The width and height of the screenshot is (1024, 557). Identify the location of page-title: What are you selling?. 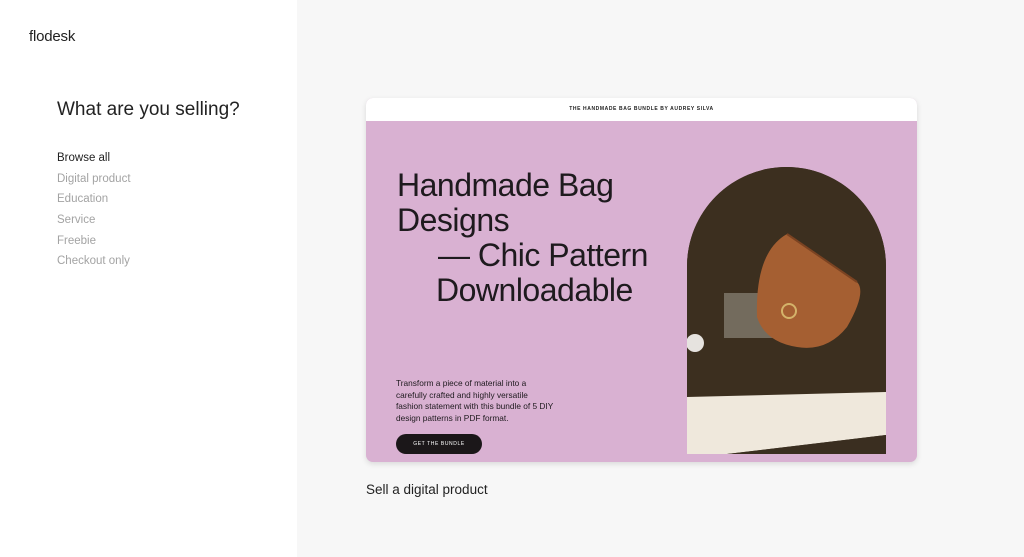
(148, 109).